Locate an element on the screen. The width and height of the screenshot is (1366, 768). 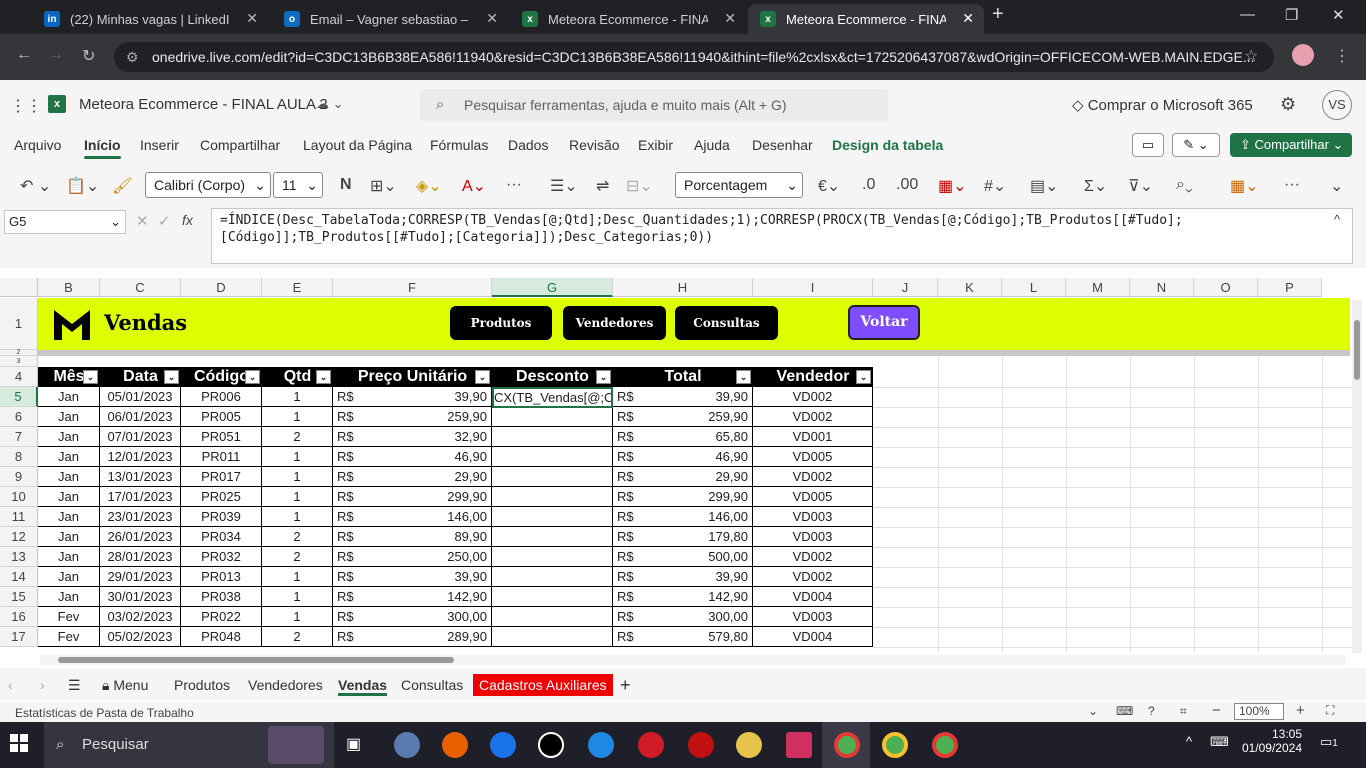
cell-Preço Unitário: R$ 39,90 is located at coordinates (412, 397).